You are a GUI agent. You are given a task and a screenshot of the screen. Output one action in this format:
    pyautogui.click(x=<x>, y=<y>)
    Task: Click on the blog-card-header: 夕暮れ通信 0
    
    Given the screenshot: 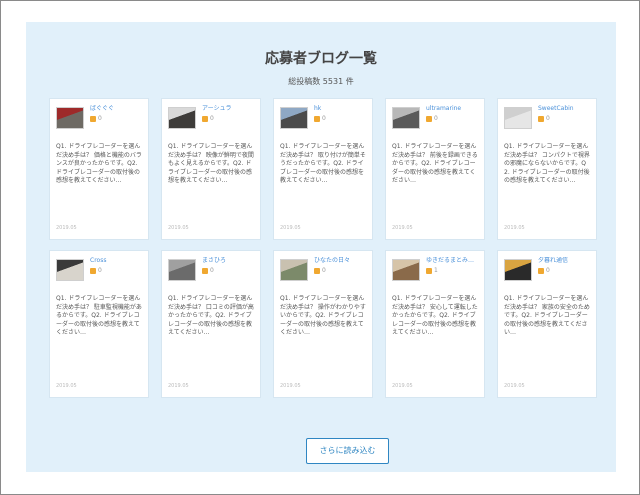 What is the action you would take?
    pyautogui.click(x=547, y=272)
    